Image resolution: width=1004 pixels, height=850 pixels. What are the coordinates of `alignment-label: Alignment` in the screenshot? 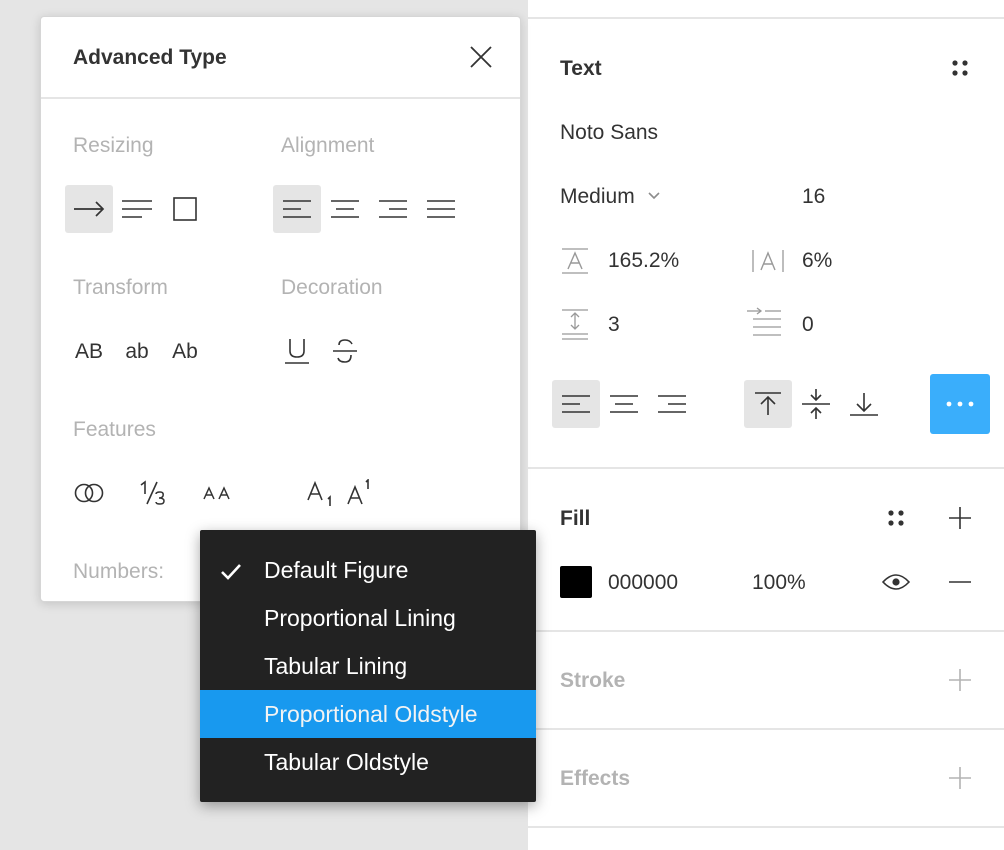 It's located at (328, 145).